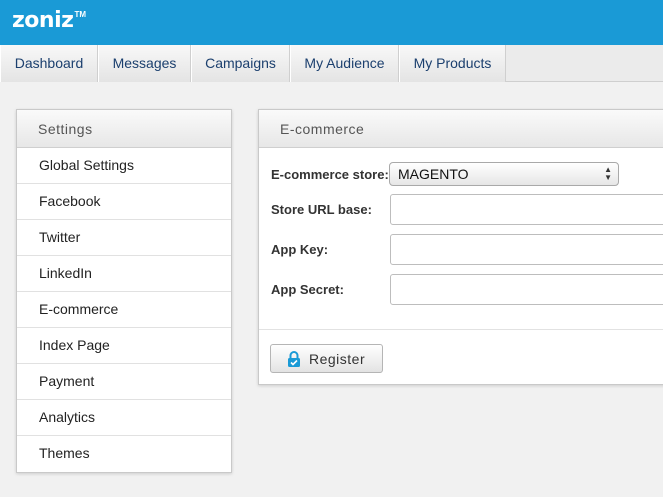  Describe the element at coordinates (43, 20) in the screenshot. I see `logo-text: zoniz` at that location.